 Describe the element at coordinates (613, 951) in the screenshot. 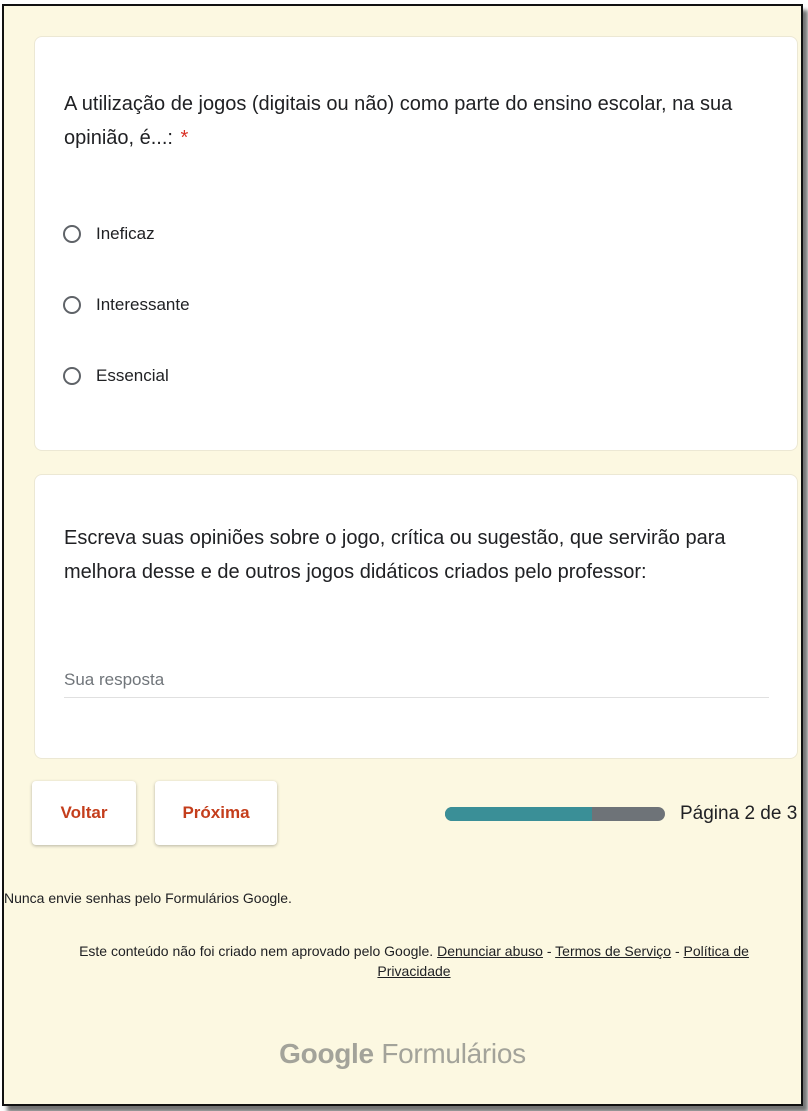

I see `terms-of-service-link: Termos de Serviço` at that location.